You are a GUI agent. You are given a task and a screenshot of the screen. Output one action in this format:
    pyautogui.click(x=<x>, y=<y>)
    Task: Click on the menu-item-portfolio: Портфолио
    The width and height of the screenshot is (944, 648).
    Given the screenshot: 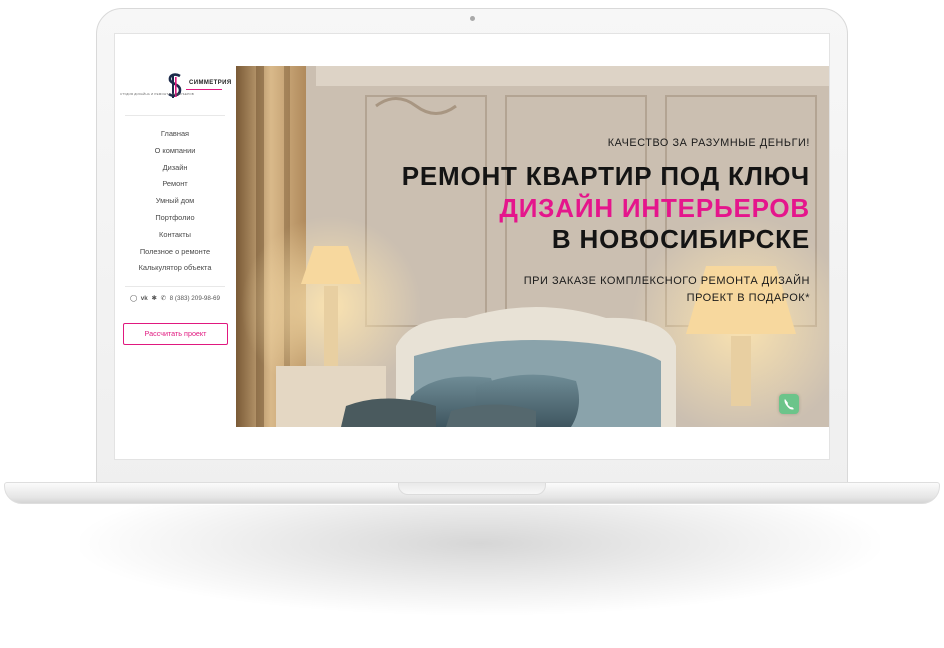 What is the action you would take?
    pyautogui.click(x=175, y=218)
    